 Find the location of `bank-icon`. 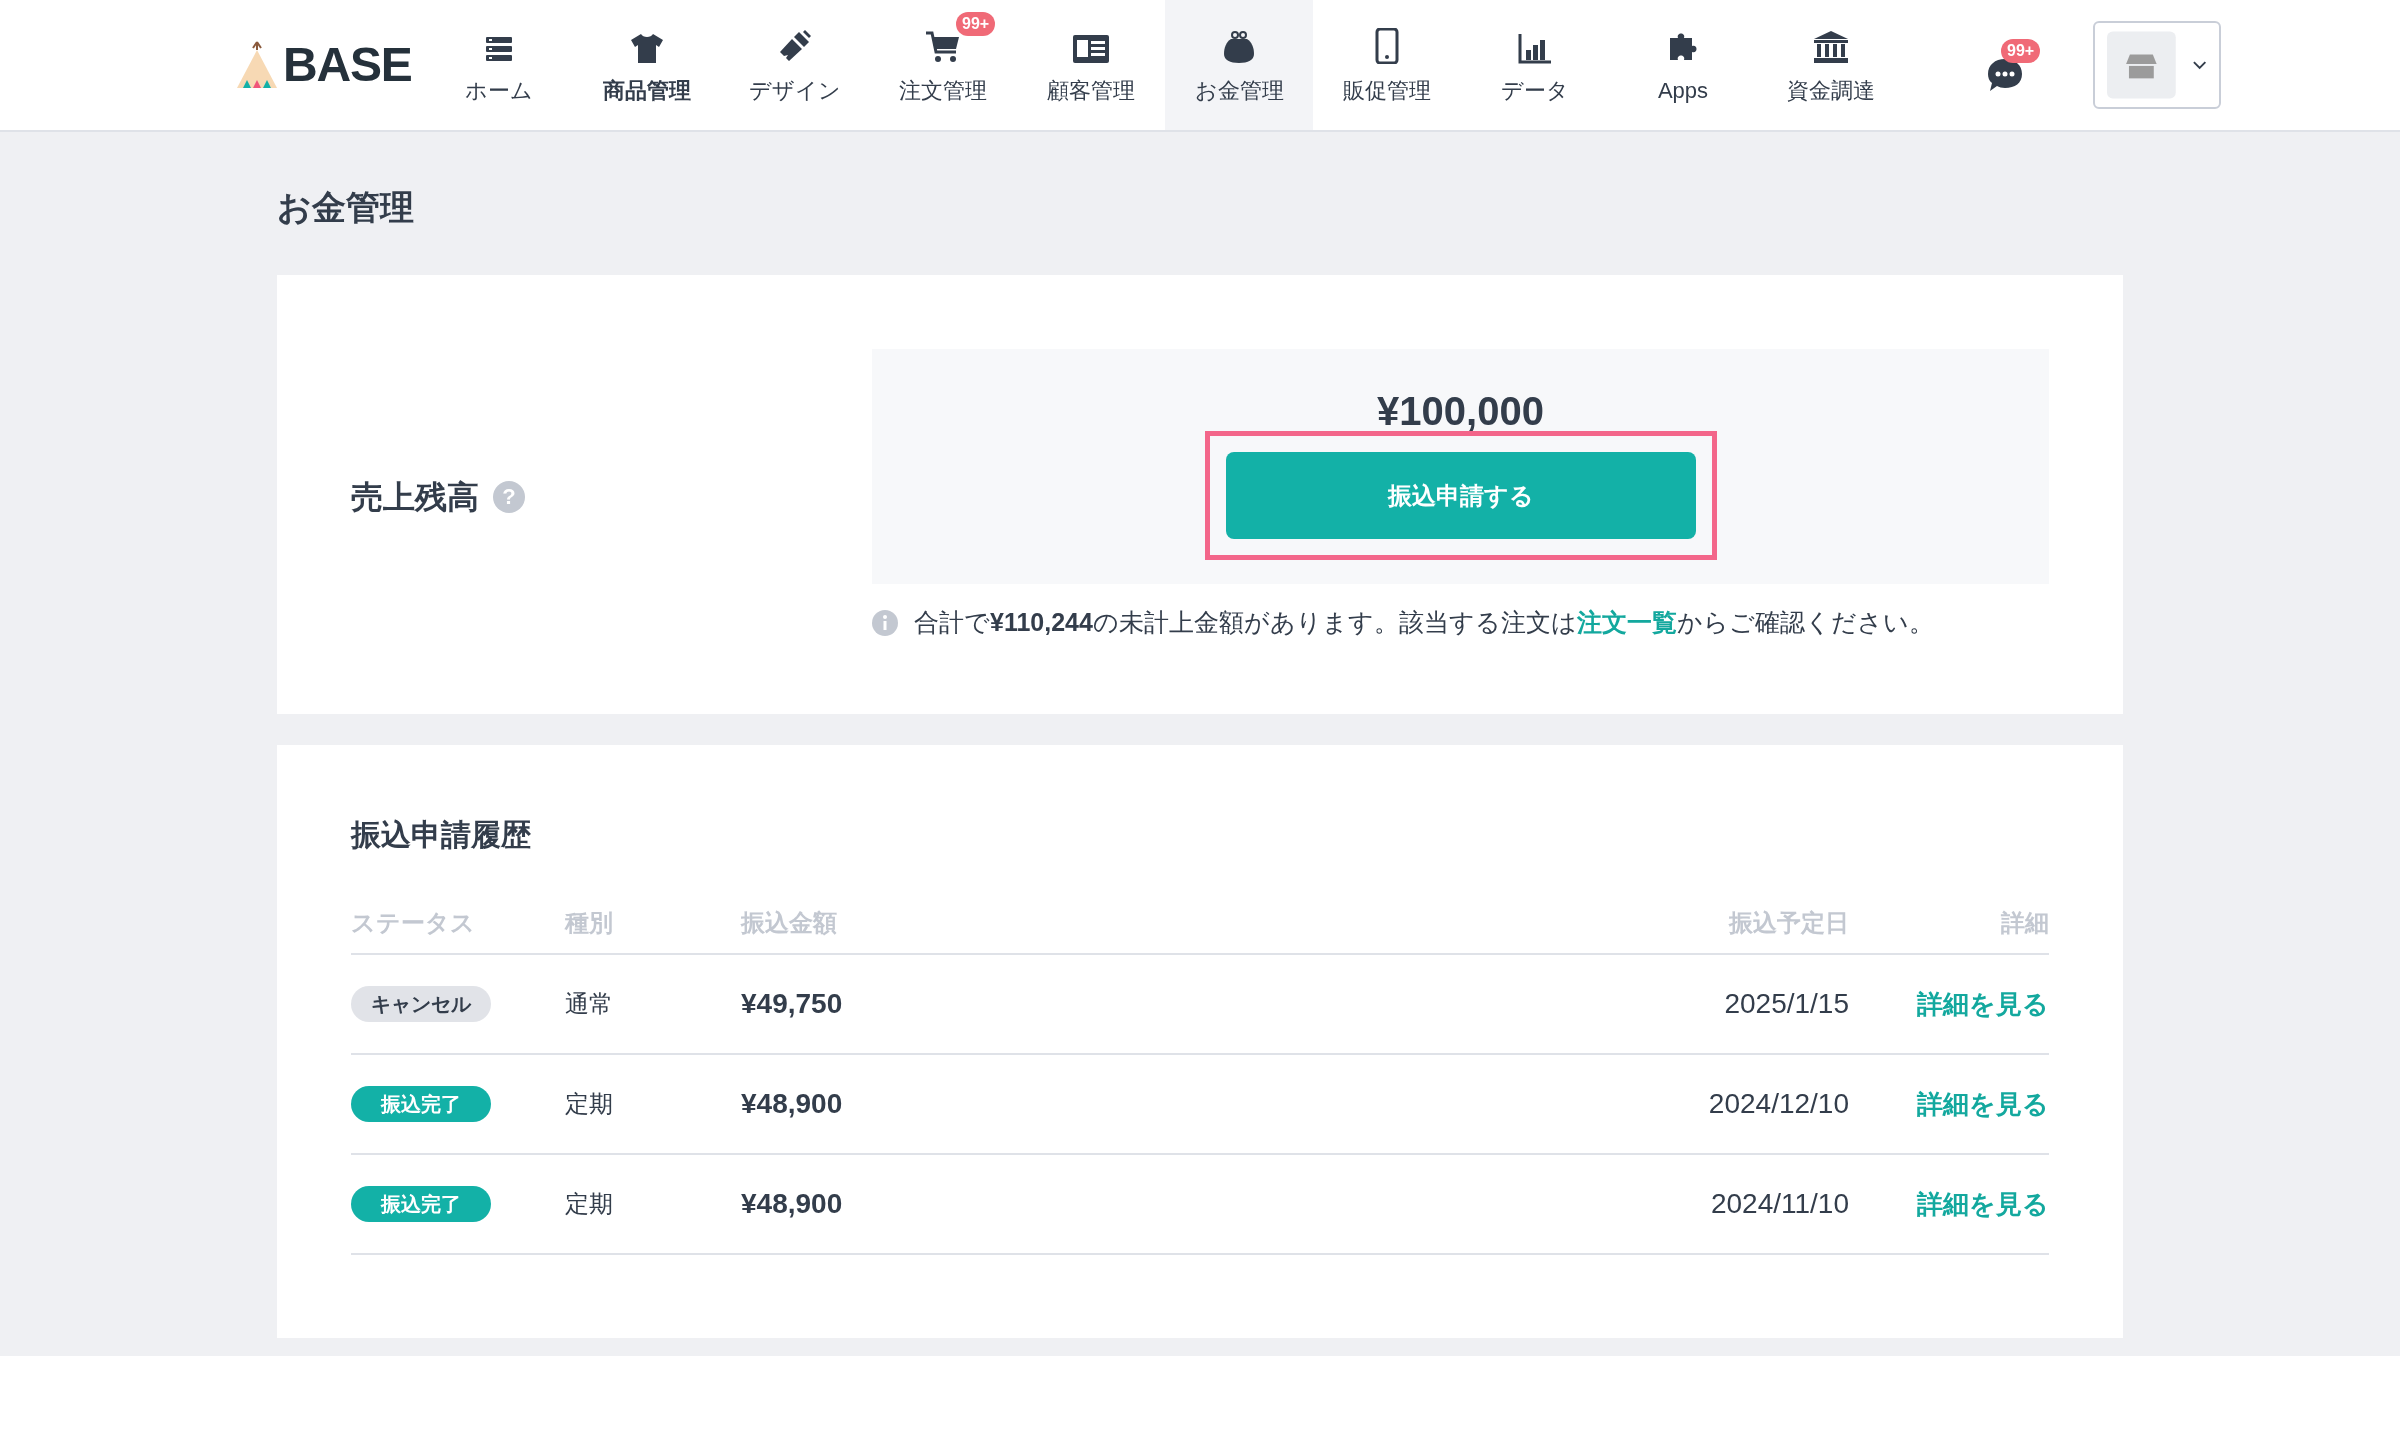

bank-icon is located at coordinates (1831, 46).